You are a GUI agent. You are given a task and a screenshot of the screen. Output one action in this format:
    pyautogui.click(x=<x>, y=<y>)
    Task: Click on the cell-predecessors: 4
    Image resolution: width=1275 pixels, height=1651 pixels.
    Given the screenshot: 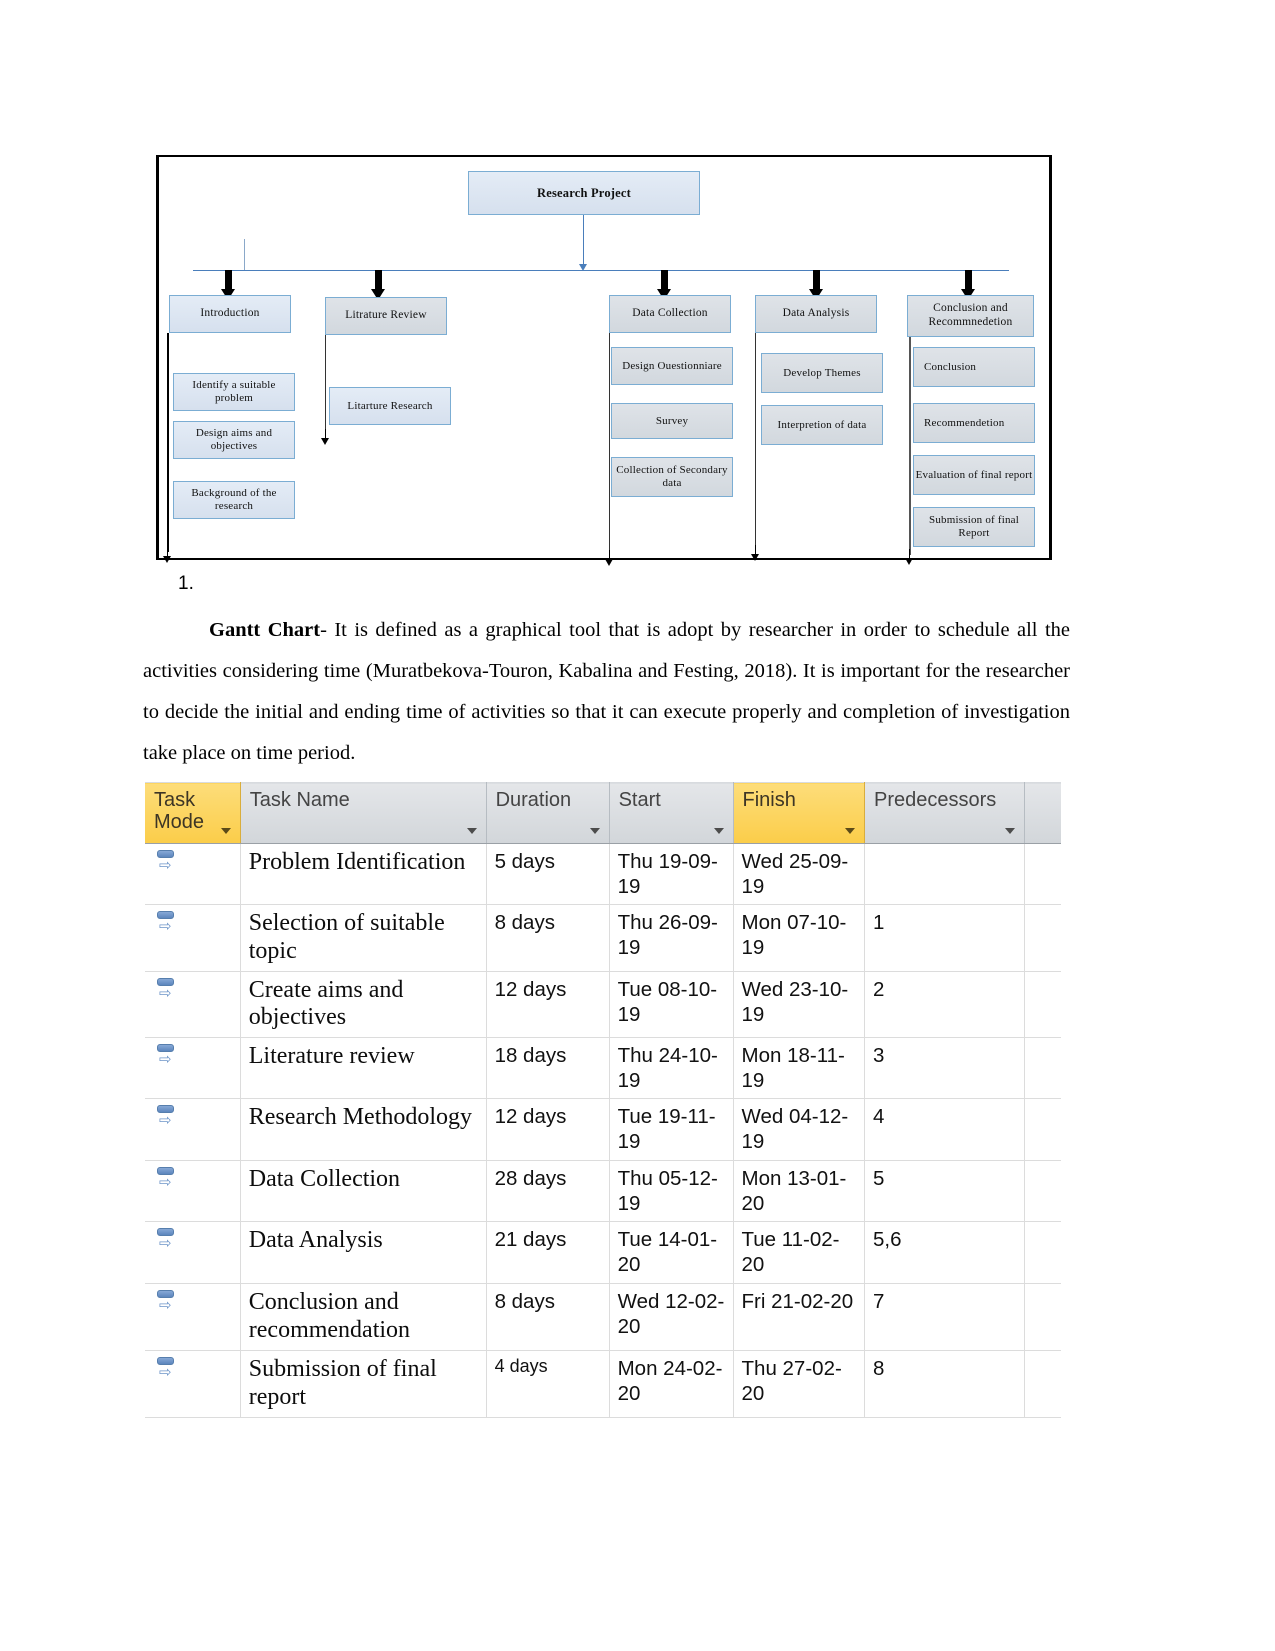 What is the action you would take?
    pyautogui.click(x=944, y=1130)
    